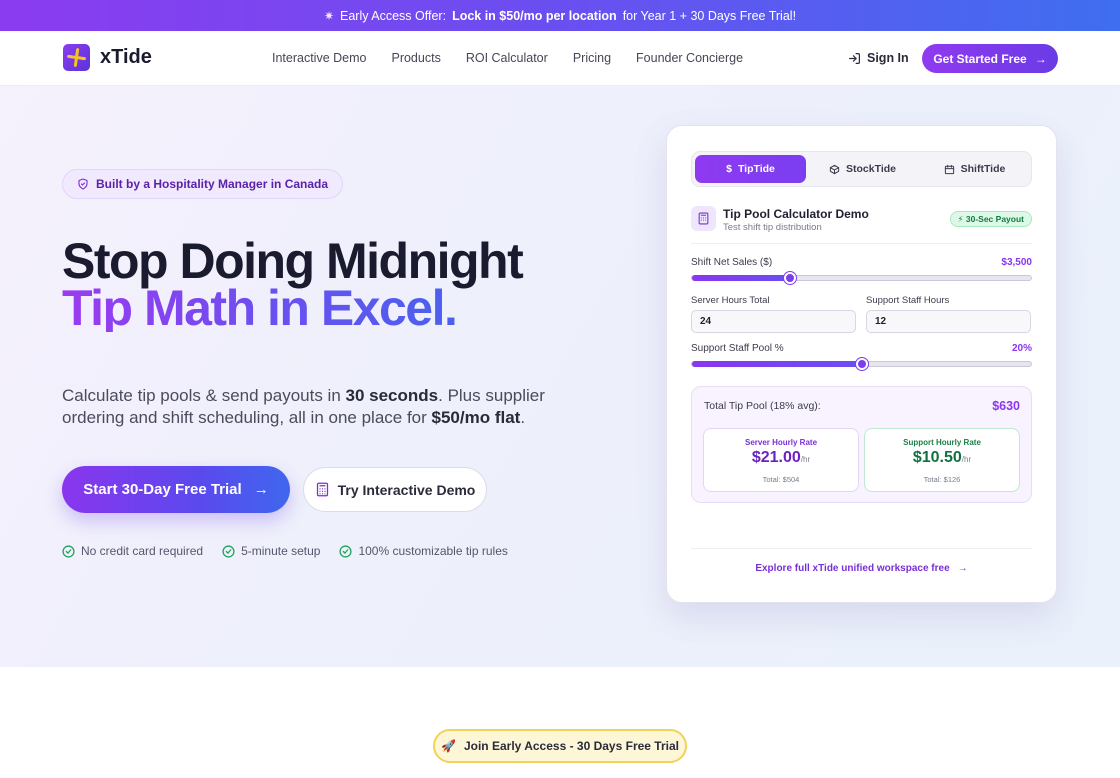 Image resolution: width=1120 pixels, height=778 pixels. Describe the element at coordinates (966, 459) in the screenshot. I see `support-rate-unit: /hr` at that location.